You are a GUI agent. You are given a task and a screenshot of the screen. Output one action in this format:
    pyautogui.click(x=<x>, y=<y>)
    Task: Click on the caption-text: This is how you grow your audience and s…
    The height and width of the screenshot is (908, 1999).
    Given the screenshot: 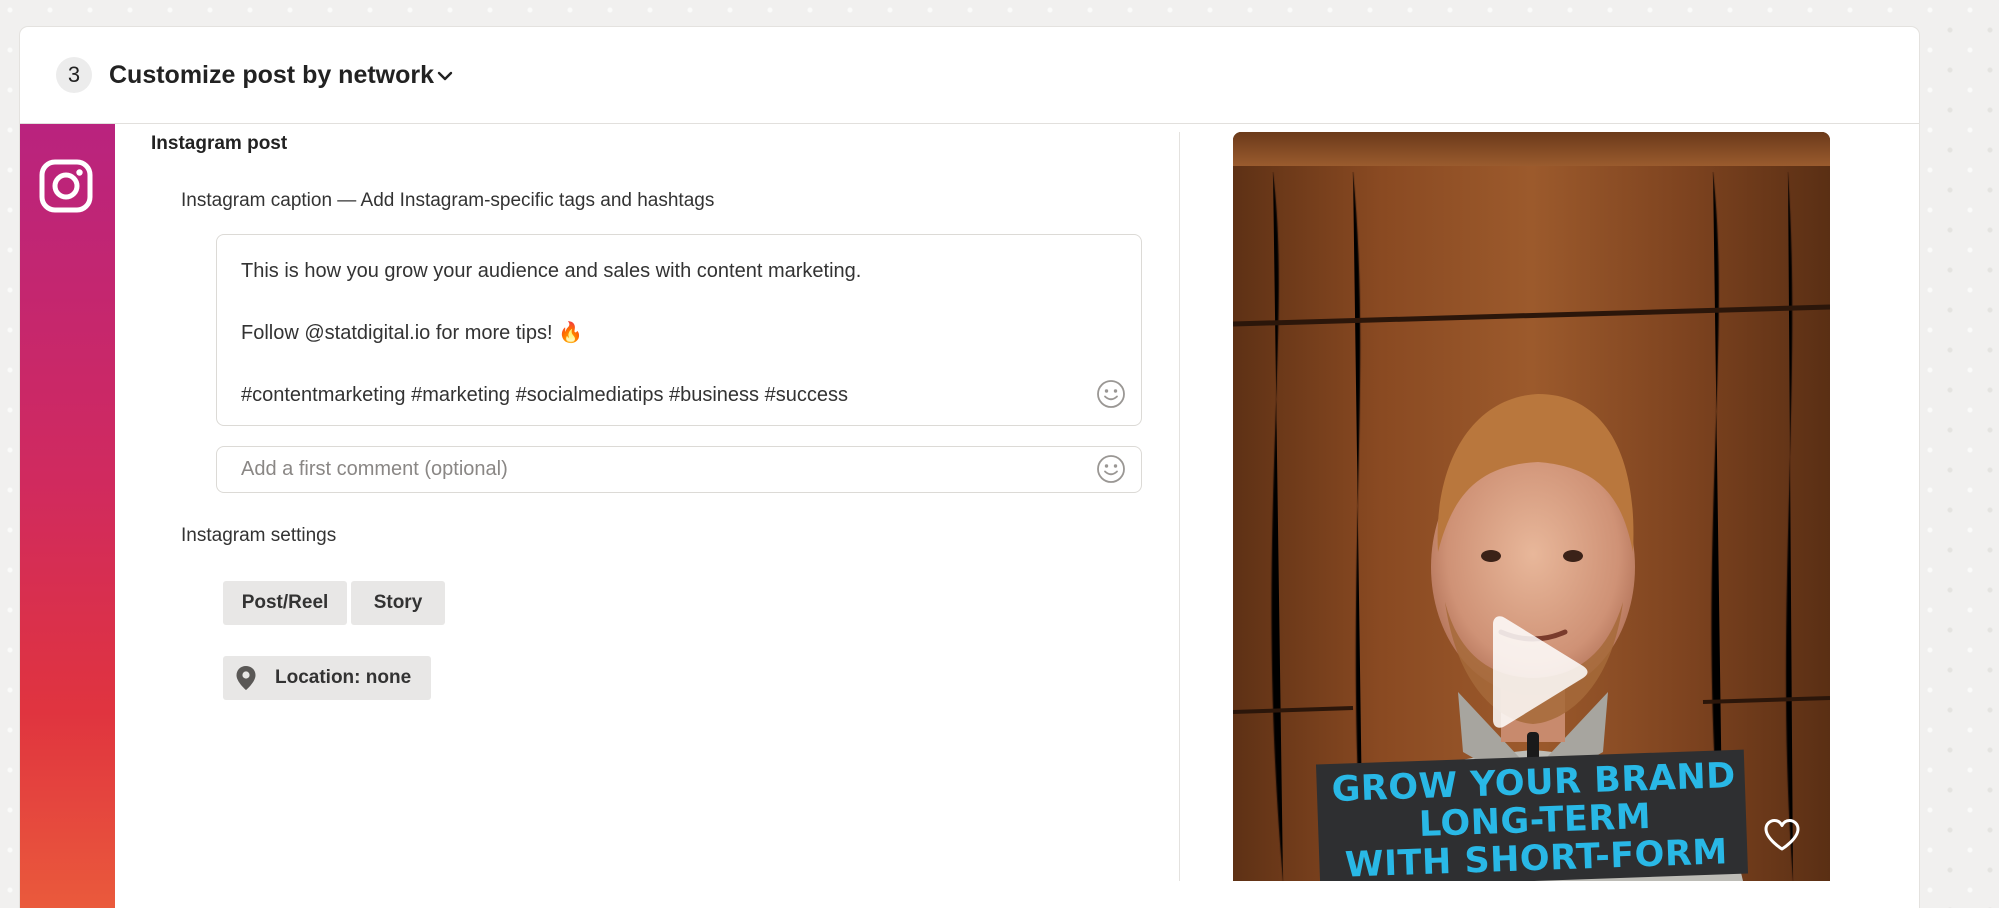 What is the action you would take?
    pyautogui.click(x=551, y=333)
    